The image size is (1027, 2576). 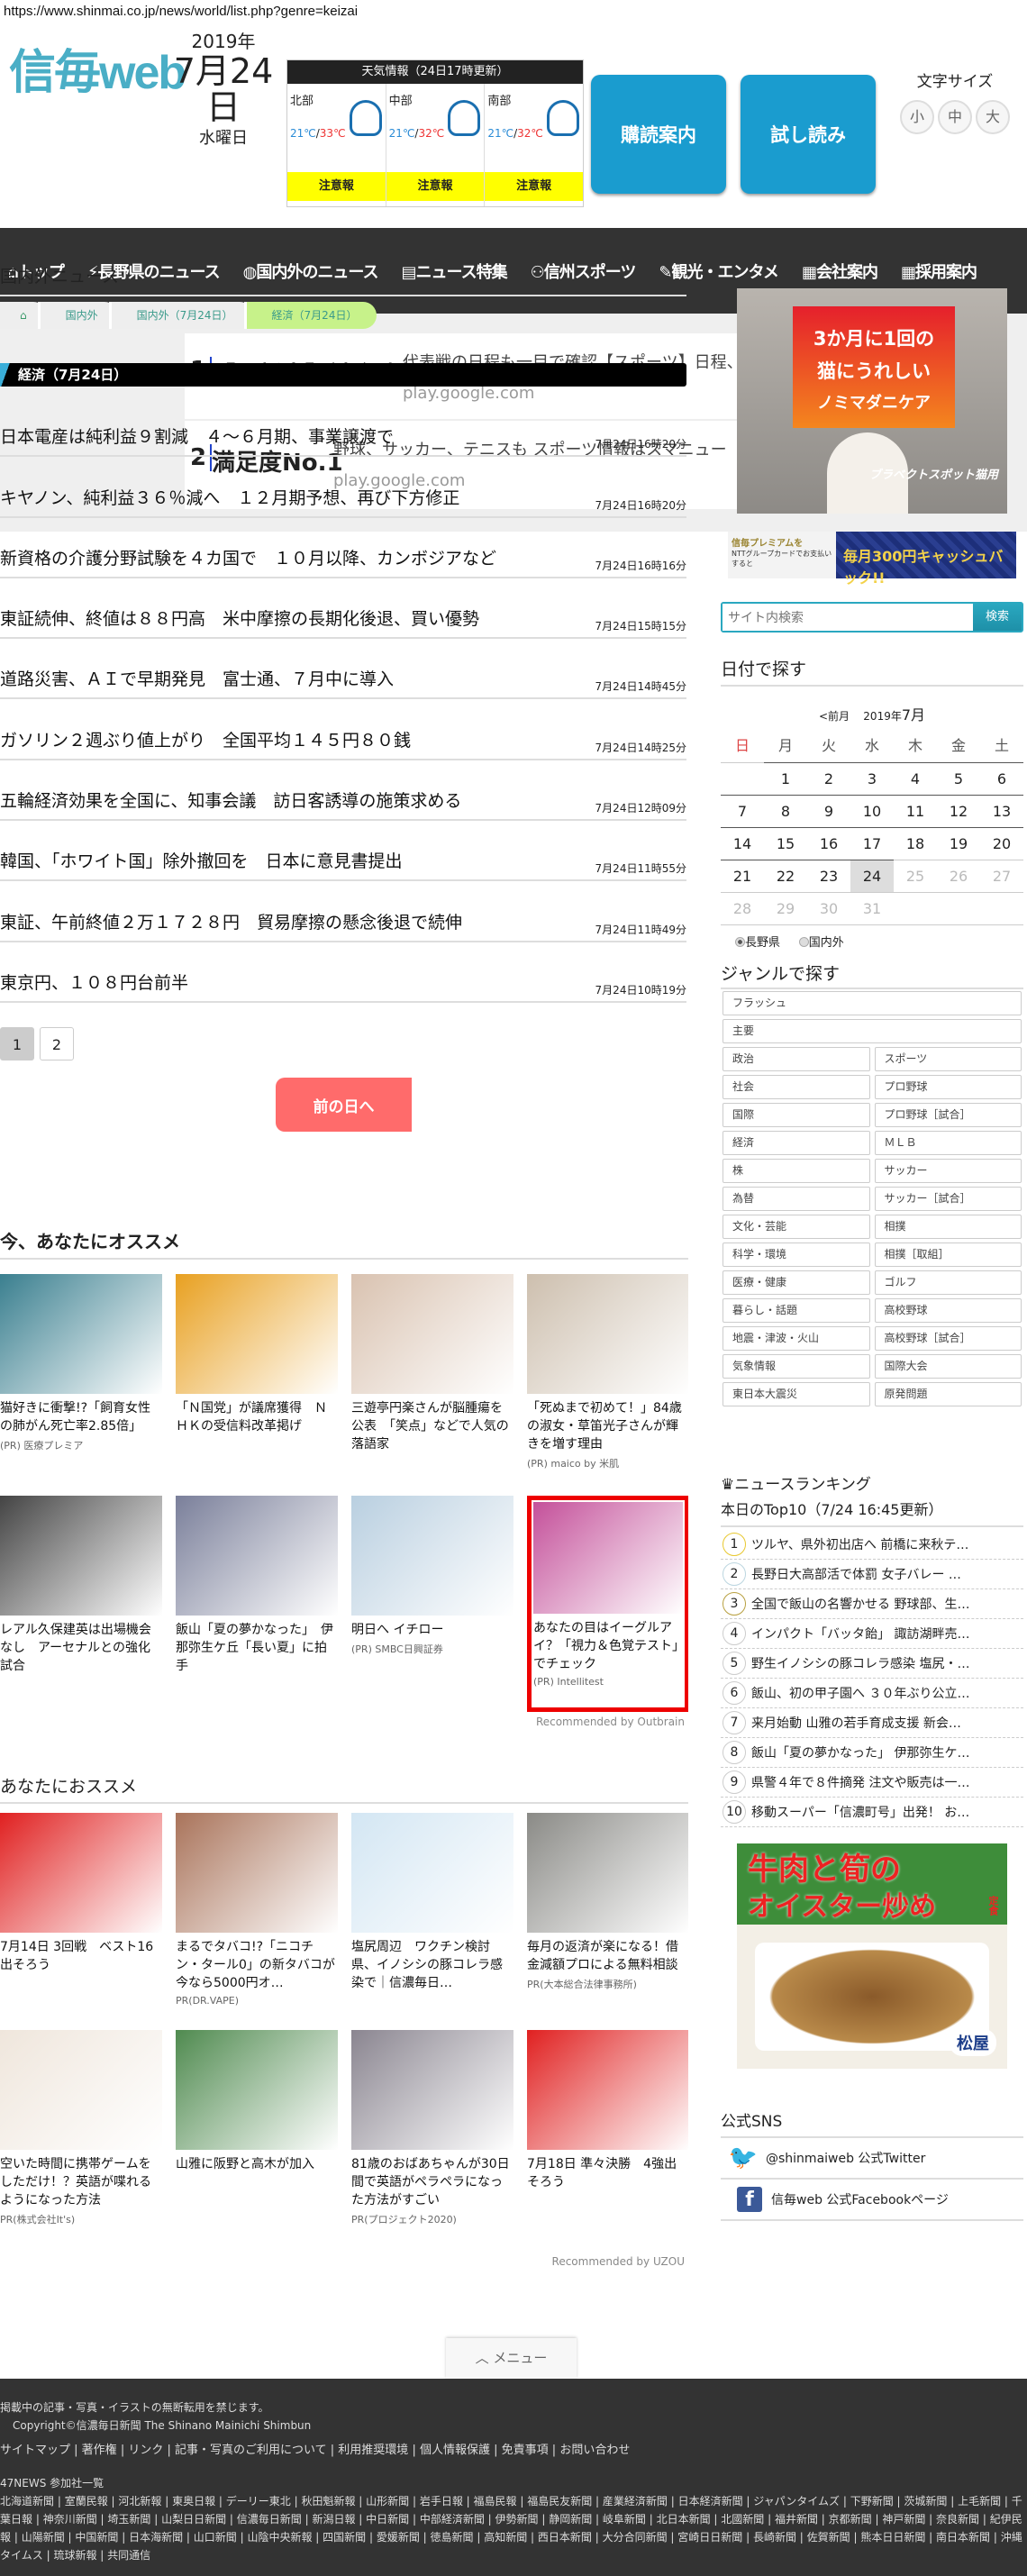 What do you see at coordinates (57, 1043) in the screenshot?
I see `page-2-button: 2` at bounding box center [57, 1043].